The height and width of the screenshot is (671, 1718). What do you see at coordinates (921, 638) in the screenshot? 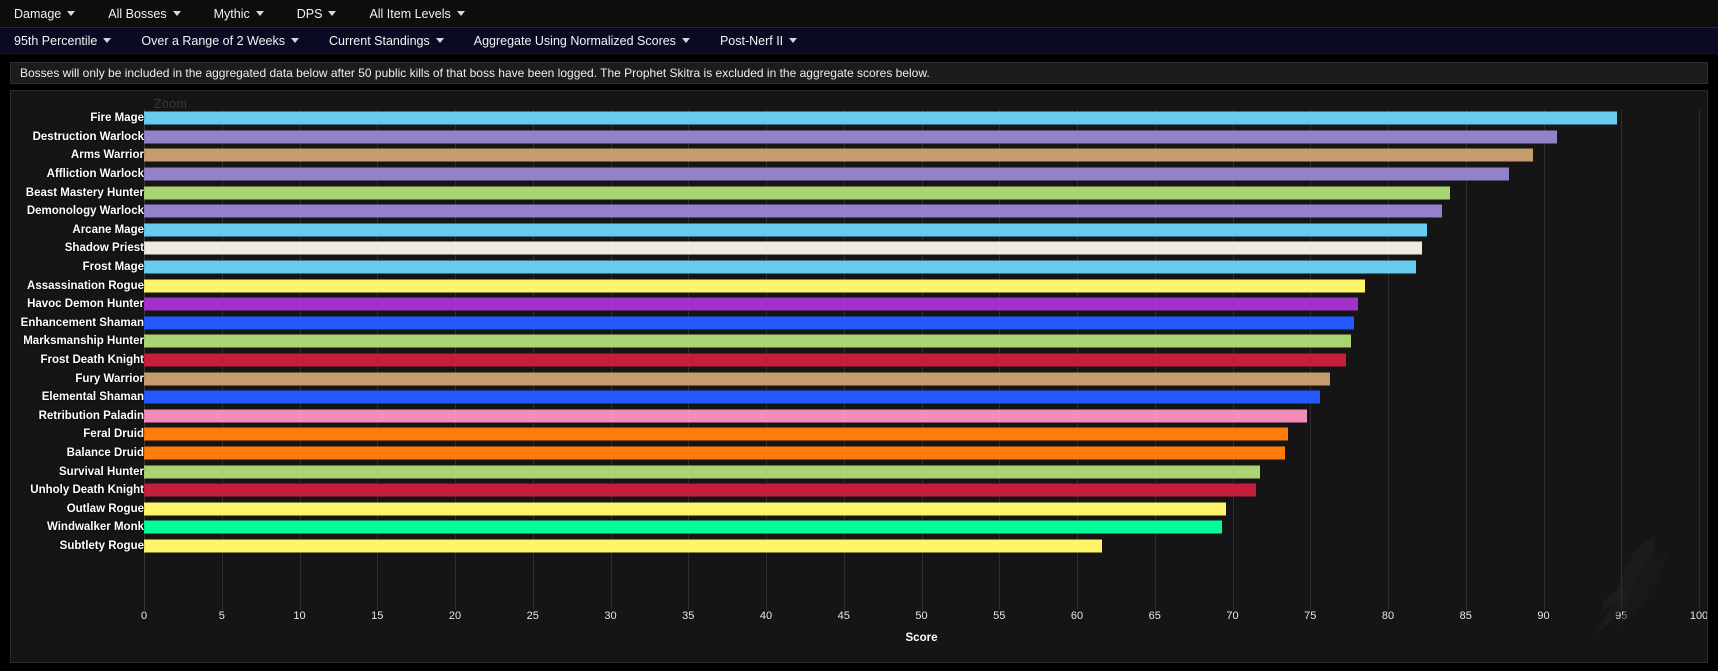
I see `x-axis-label: Score` at bounding box center [921, 638].